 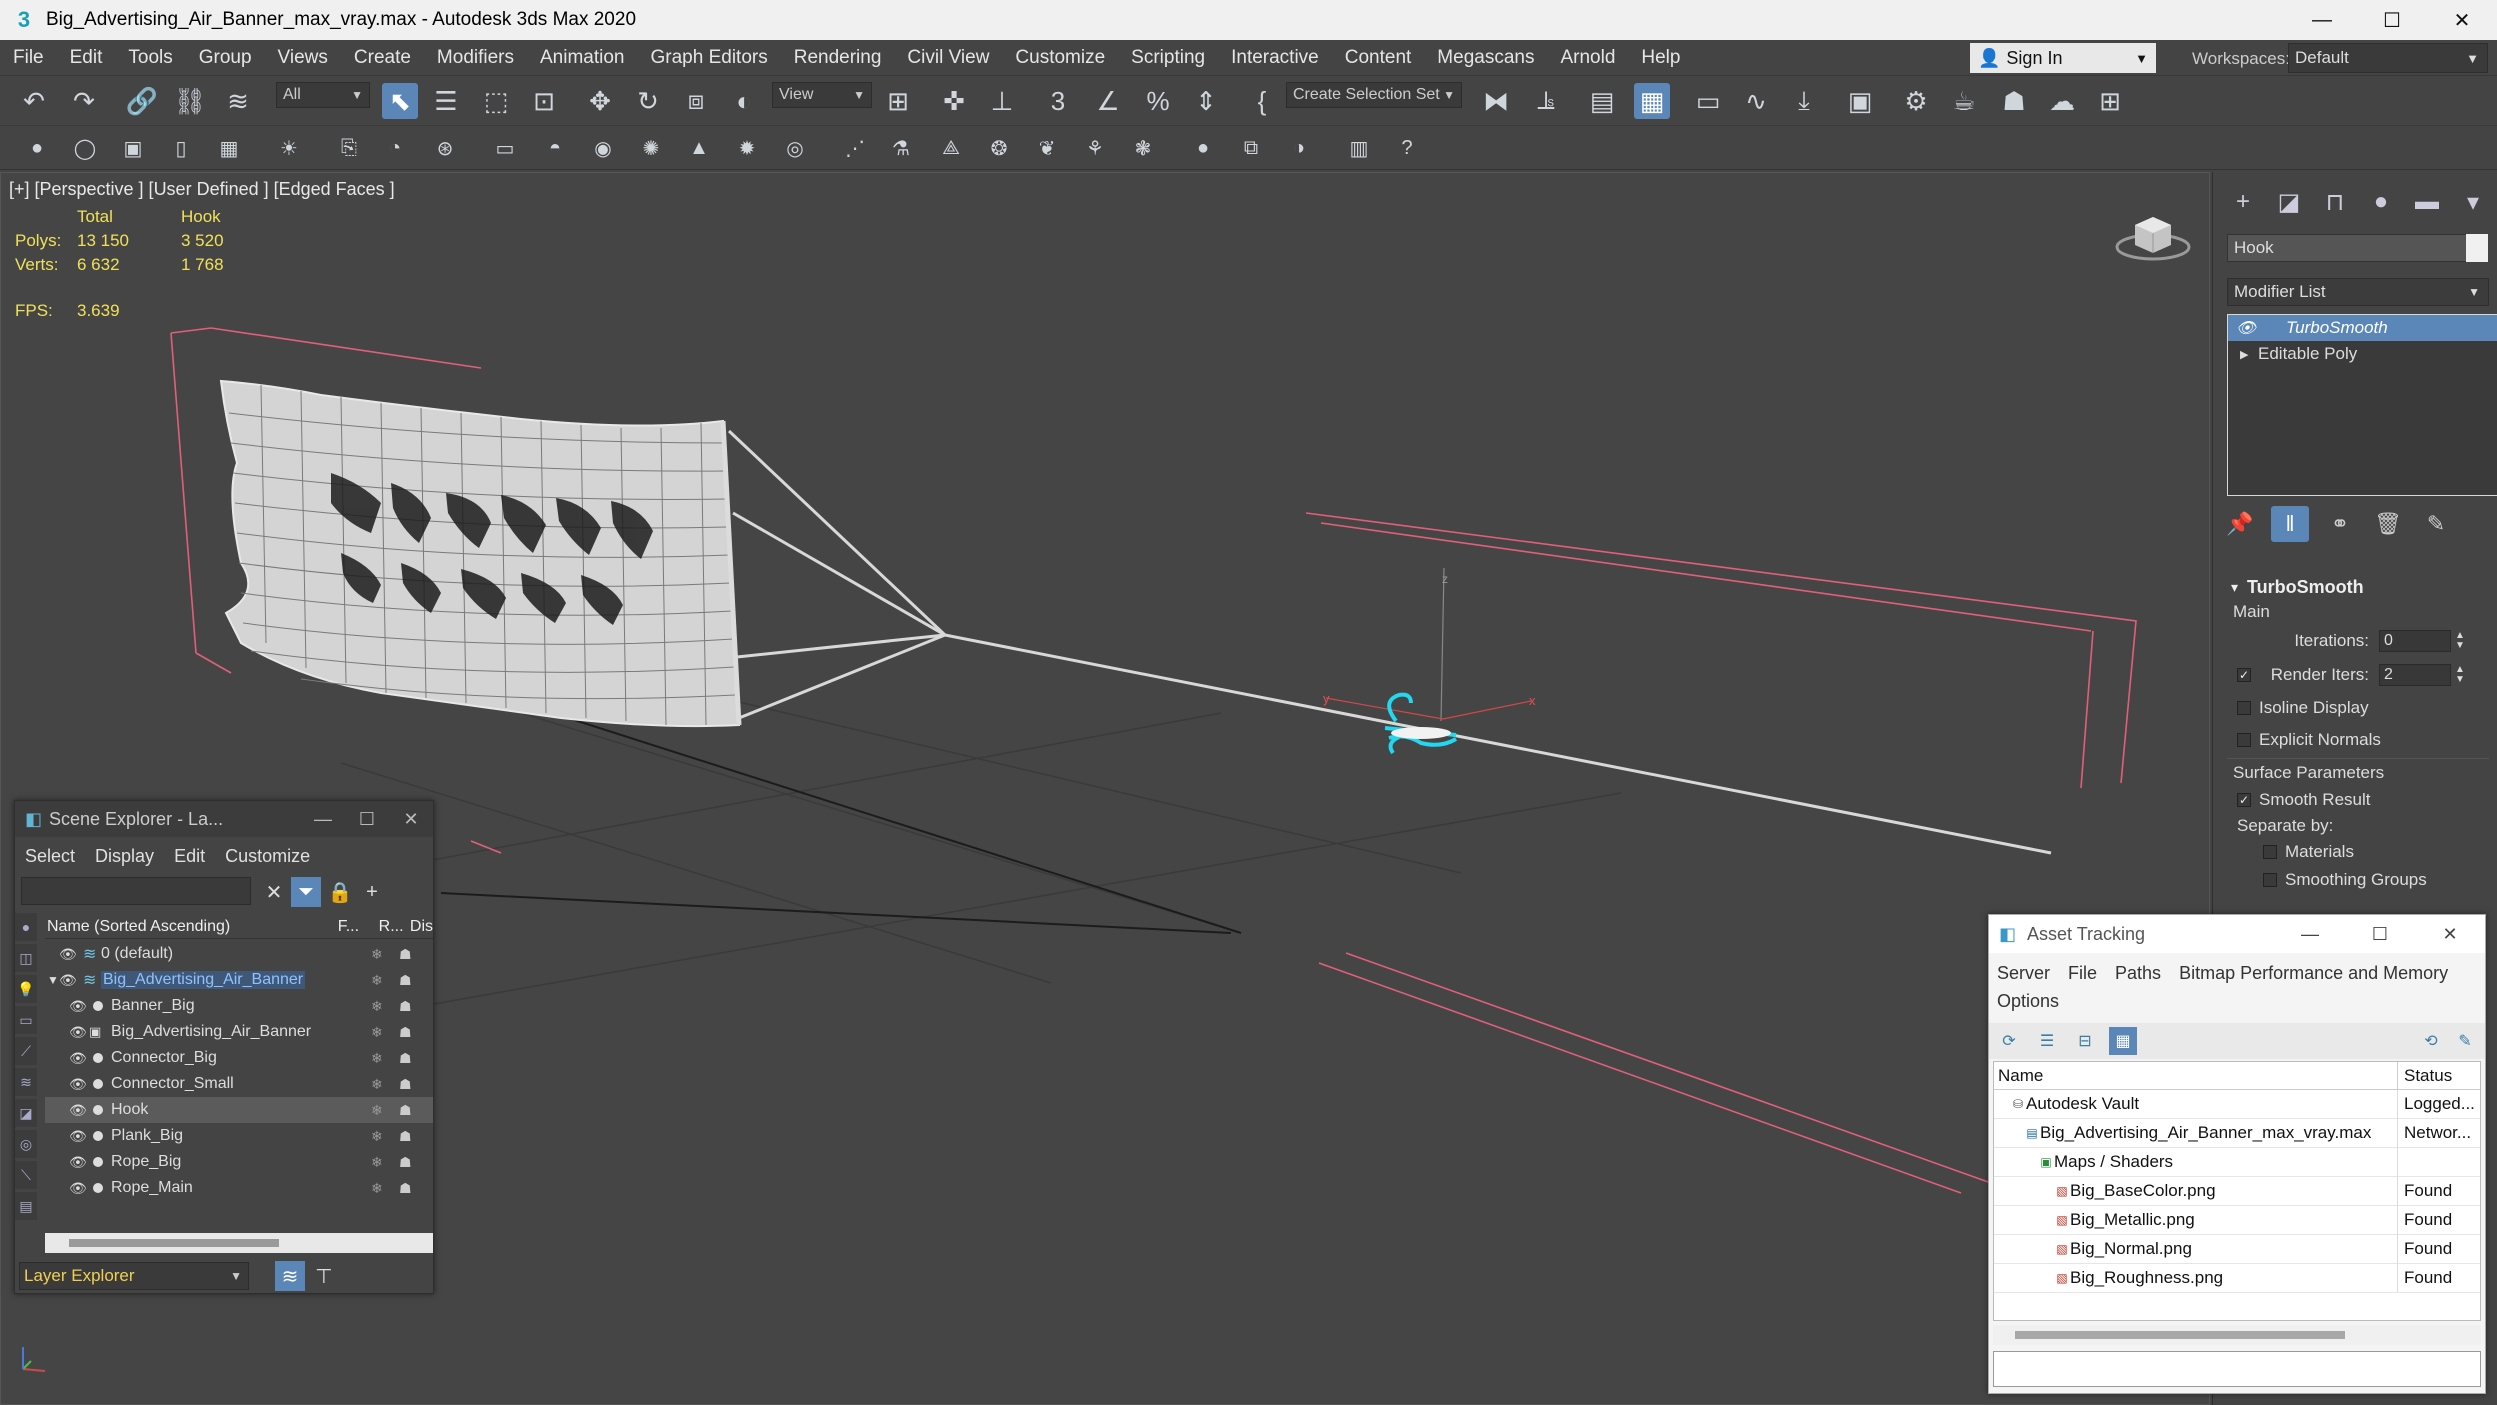 I want to click on layer-manager-icon: ▤, so click(x=1602, y=101).